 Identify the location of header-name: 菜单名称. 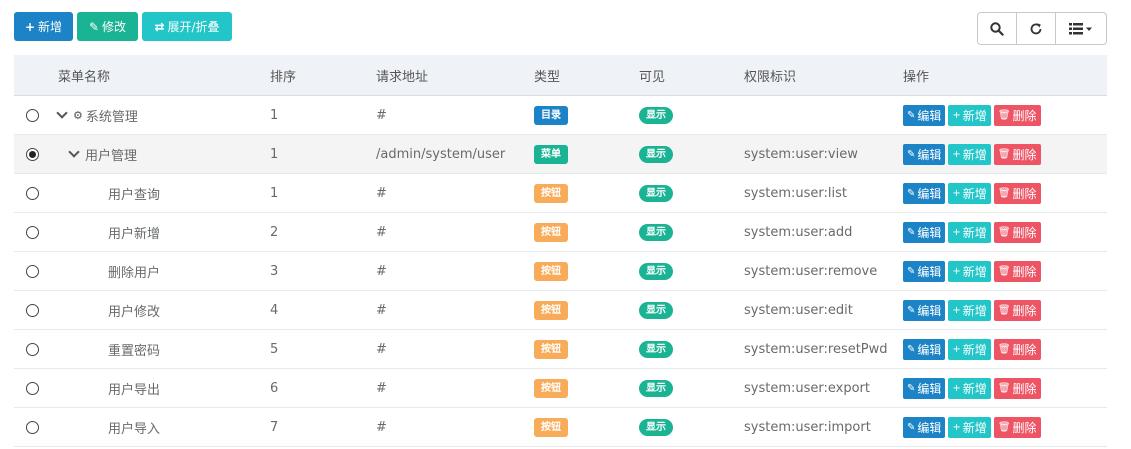
(160, 75).